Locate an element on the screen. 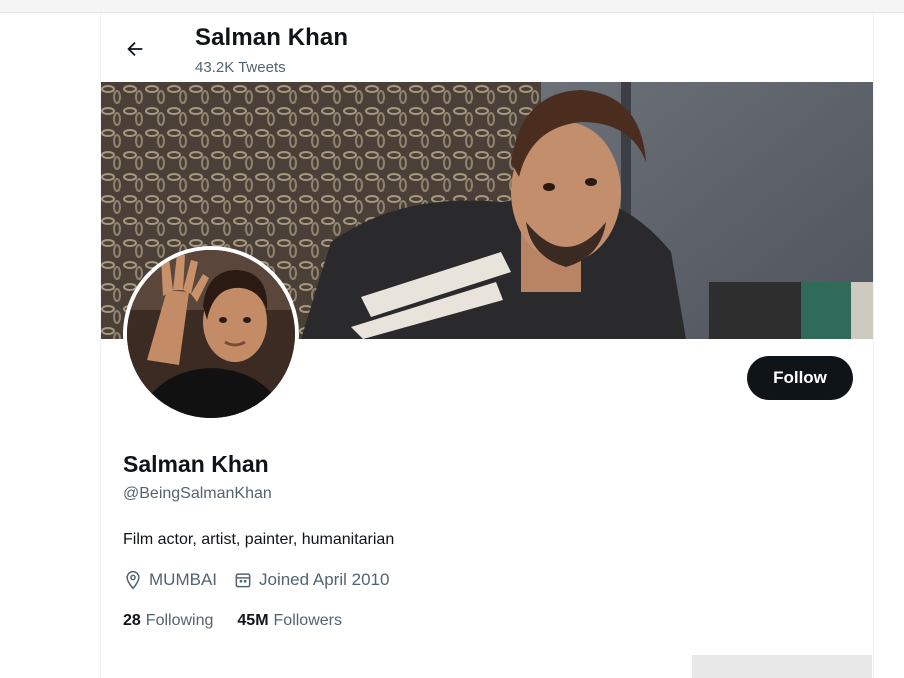 Image resolution: width=904 pixels, height=678 pixels. following-link: 28 Following is located at coordinates (168, 621).